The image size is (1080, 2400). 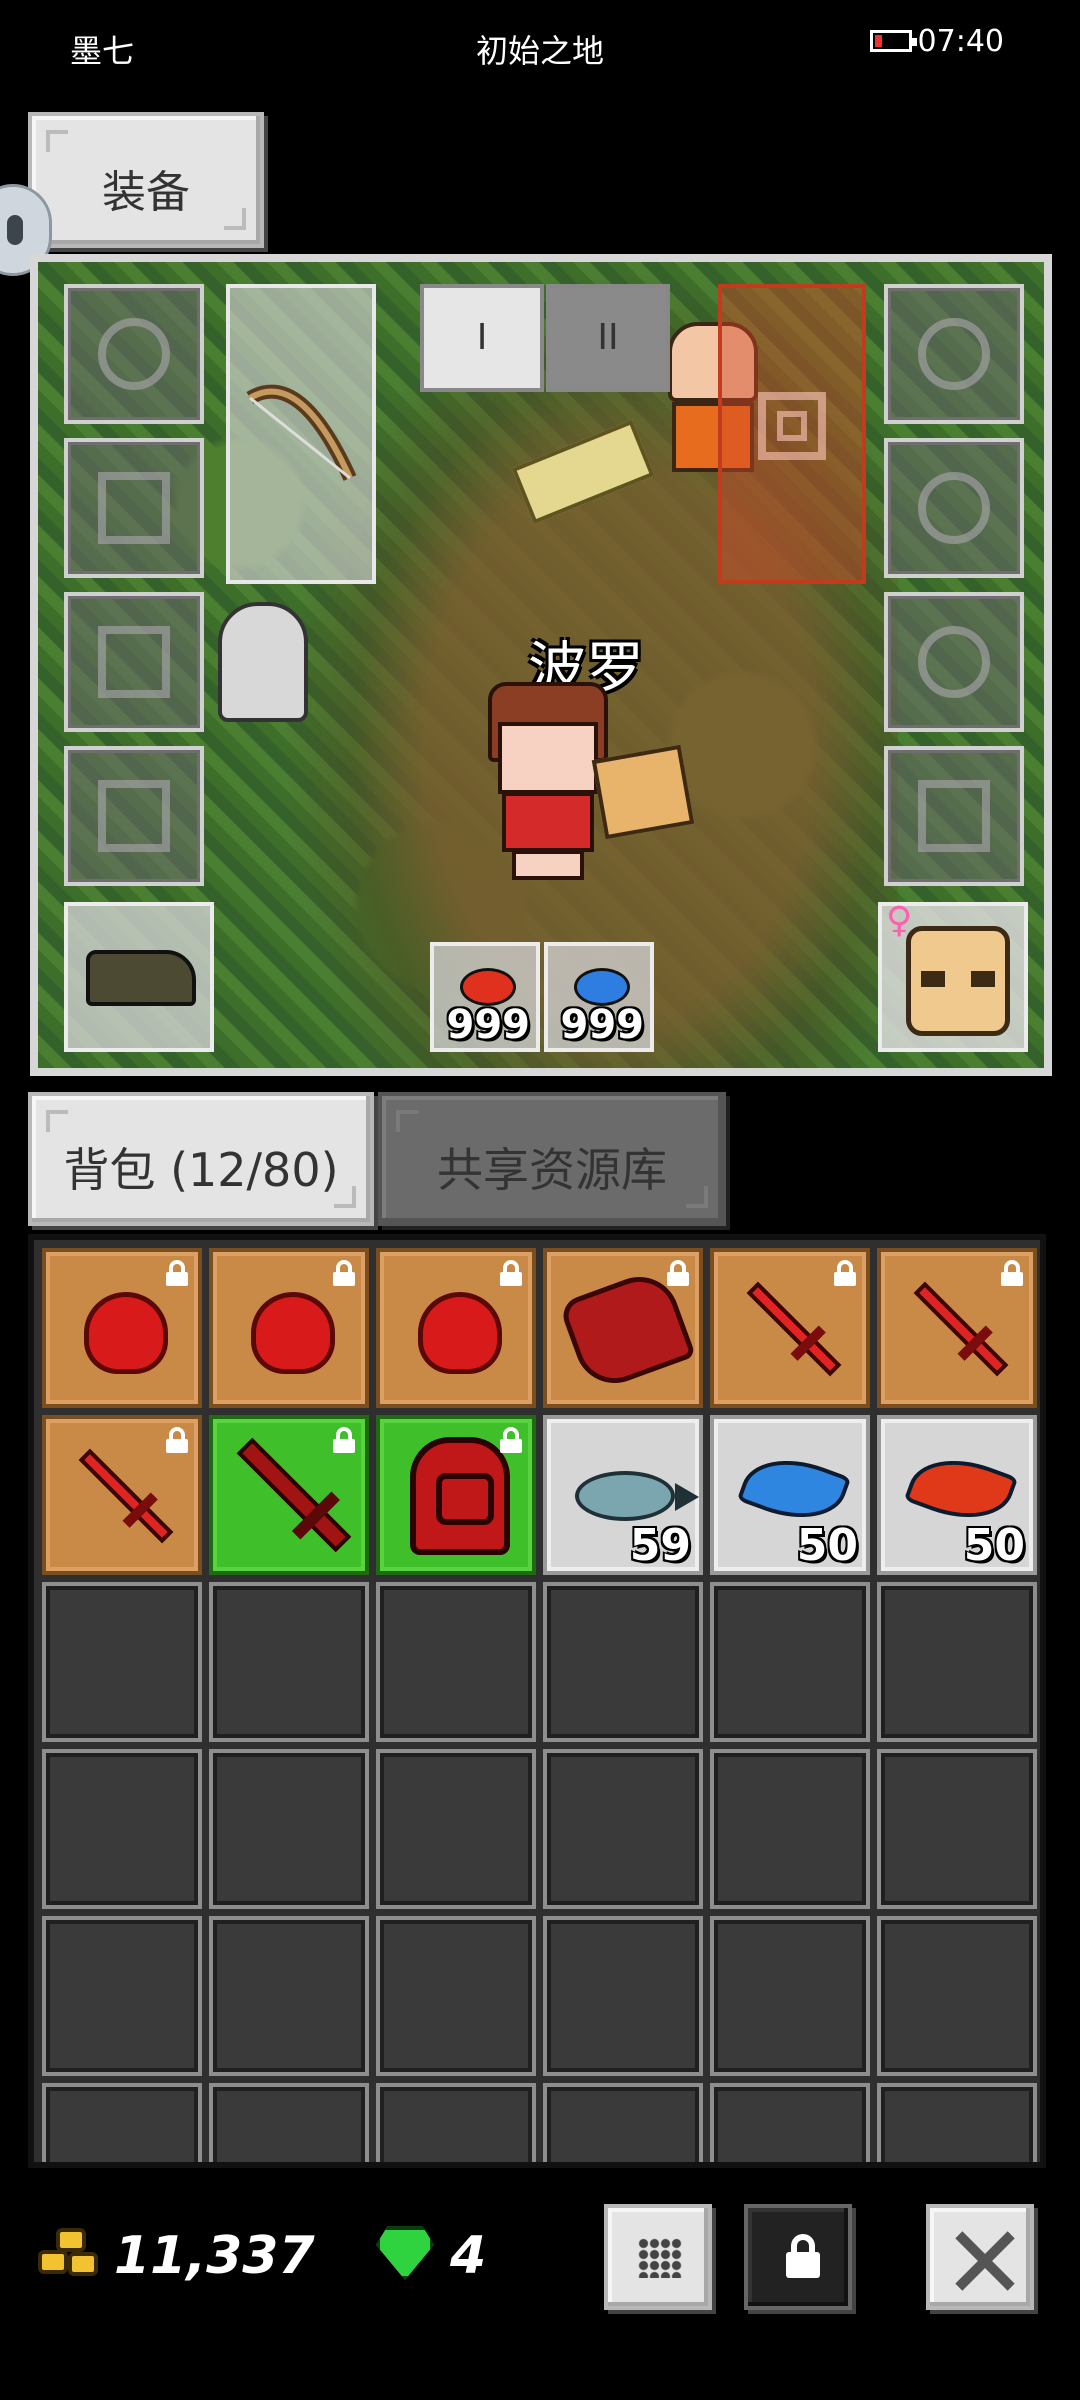 I want to click on female-icon: ♀, so click(x=899, y=920).